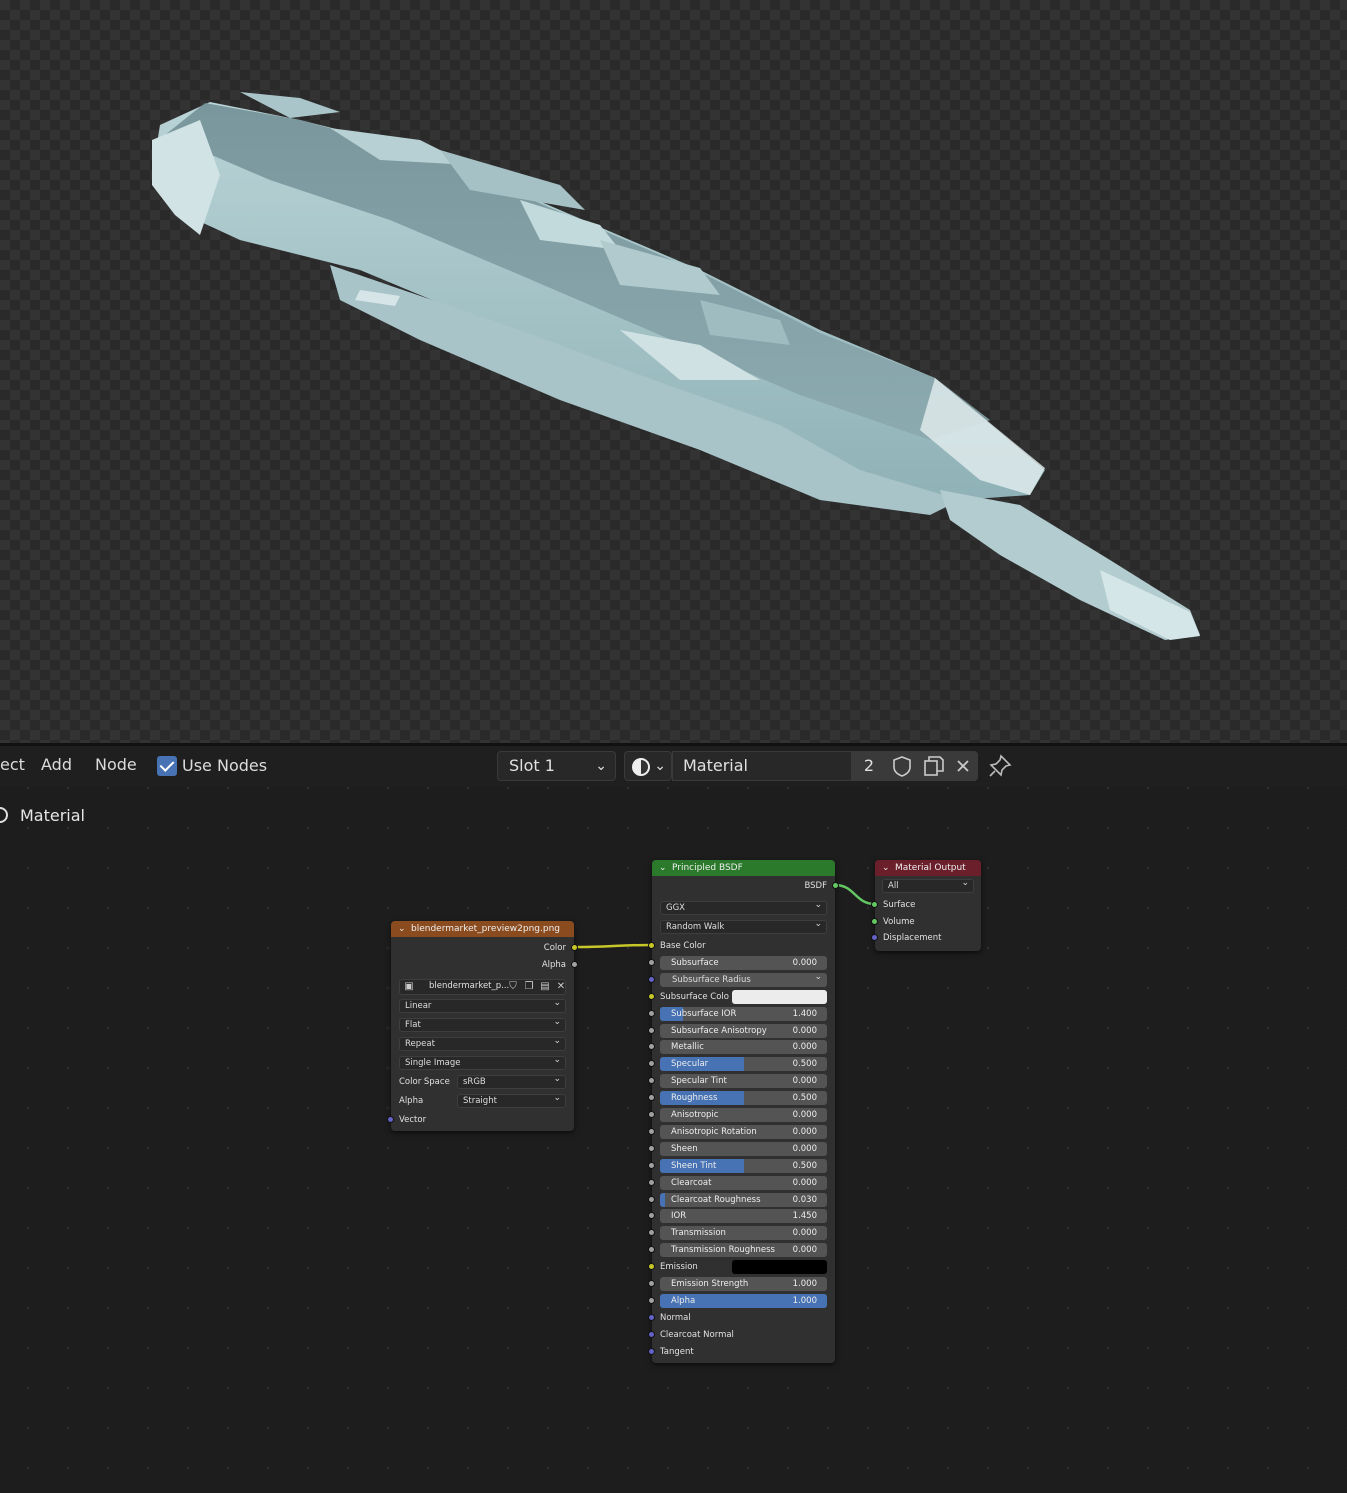 The image size is (1347, 1493). Describe the element at coordinates (743, 926) in the screenshot. I see `subsurface-method-dropdown: Random Walk` at that location.